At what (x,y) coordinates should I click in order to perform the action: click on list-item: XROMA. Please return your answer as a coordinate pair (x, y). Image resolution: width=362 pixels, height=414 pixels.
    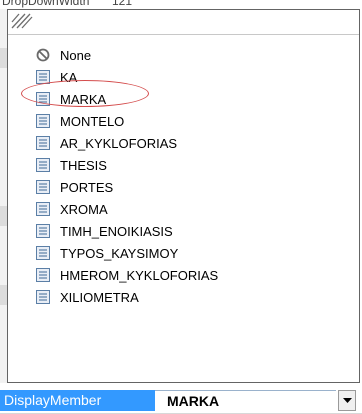
    Looking at the image, I should click on (183, 209).